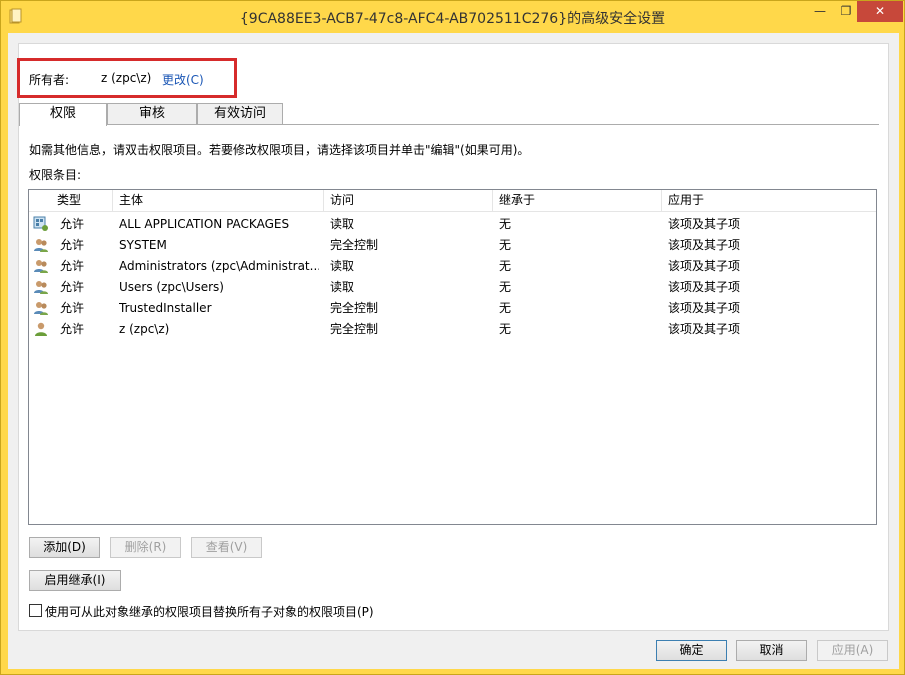 Image resolution: width=905 pixels, height=675 pixels. What do you see at coordinates (41, 329) in the screenshot?
I see `user-icon` at bounding box center [41, 329].